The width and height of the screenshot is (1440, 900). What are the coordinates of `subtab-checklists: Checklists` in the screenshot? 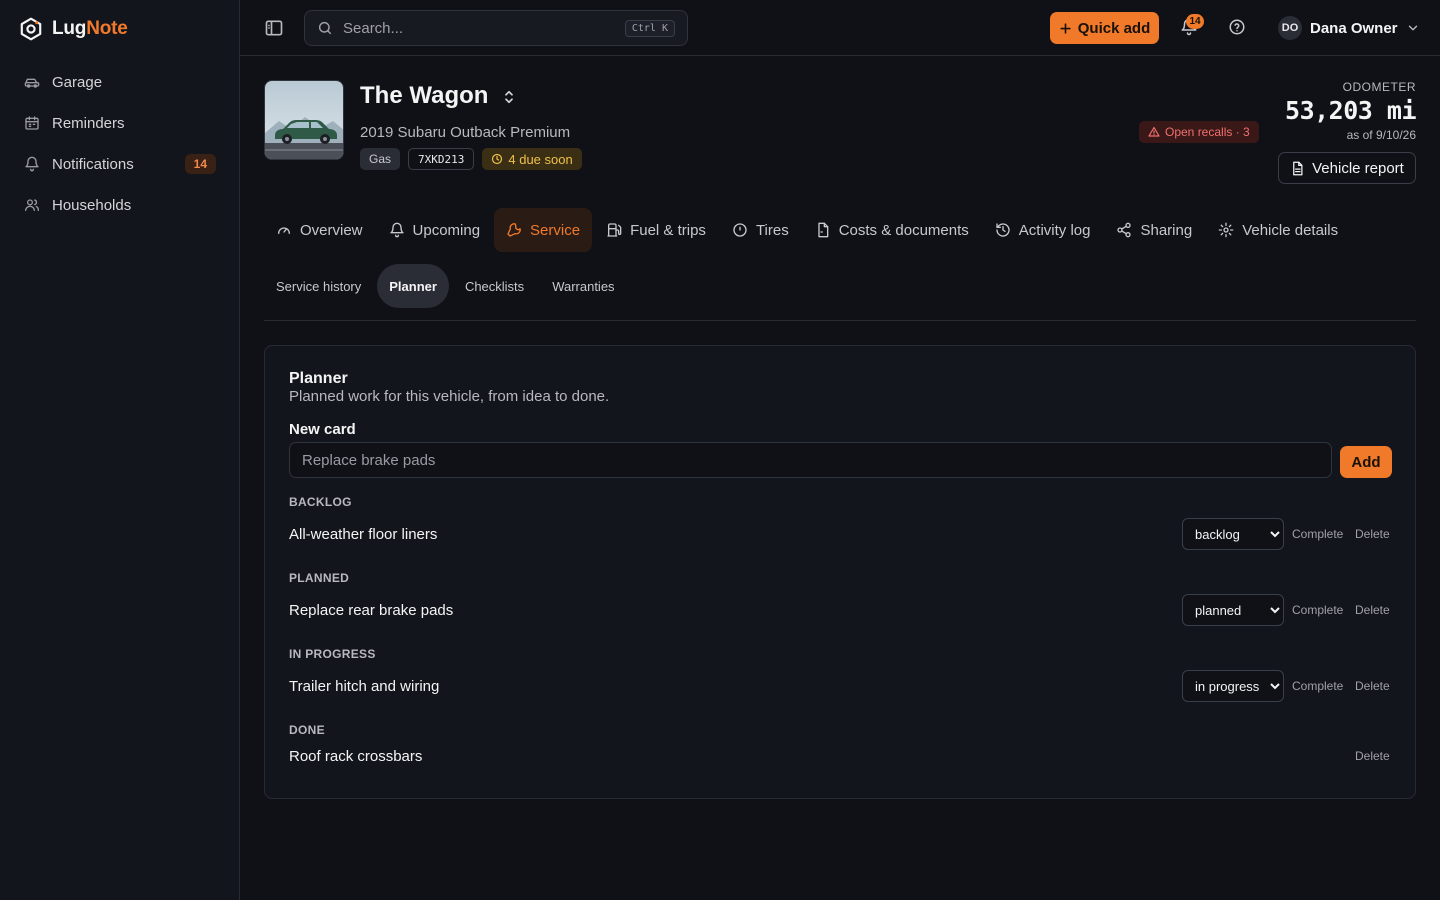 It's located at (494, 286).